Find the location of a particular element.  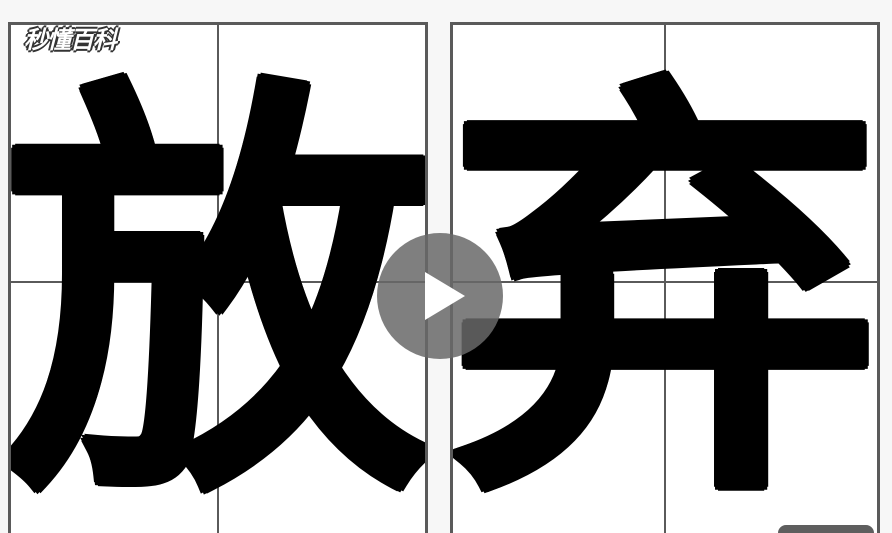

play-button is located at coordinates (440, 296).